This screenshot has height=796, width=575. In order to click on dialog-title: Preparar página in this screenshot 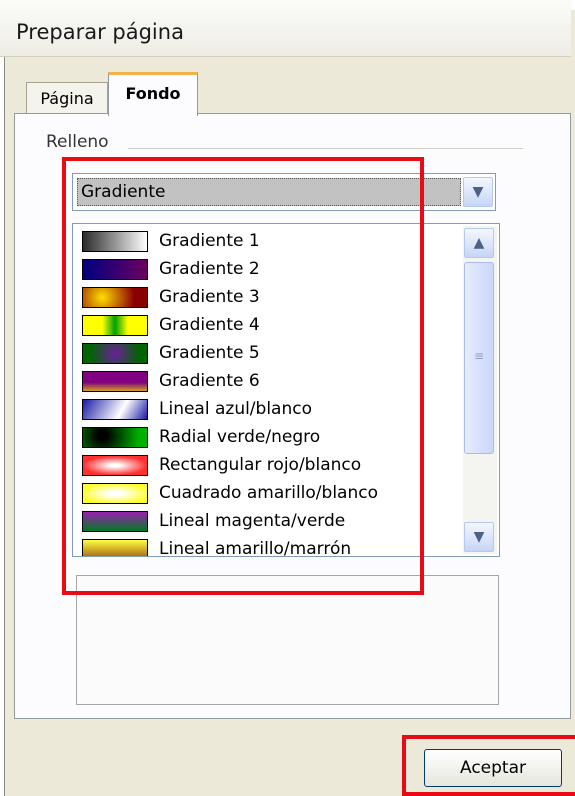, I will do `click(100, 32)`.